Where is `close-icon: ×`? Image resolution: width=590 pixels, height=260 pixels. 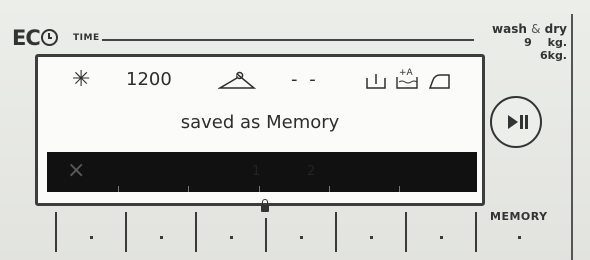 close-icon: × is located at coordinates (76, 170).